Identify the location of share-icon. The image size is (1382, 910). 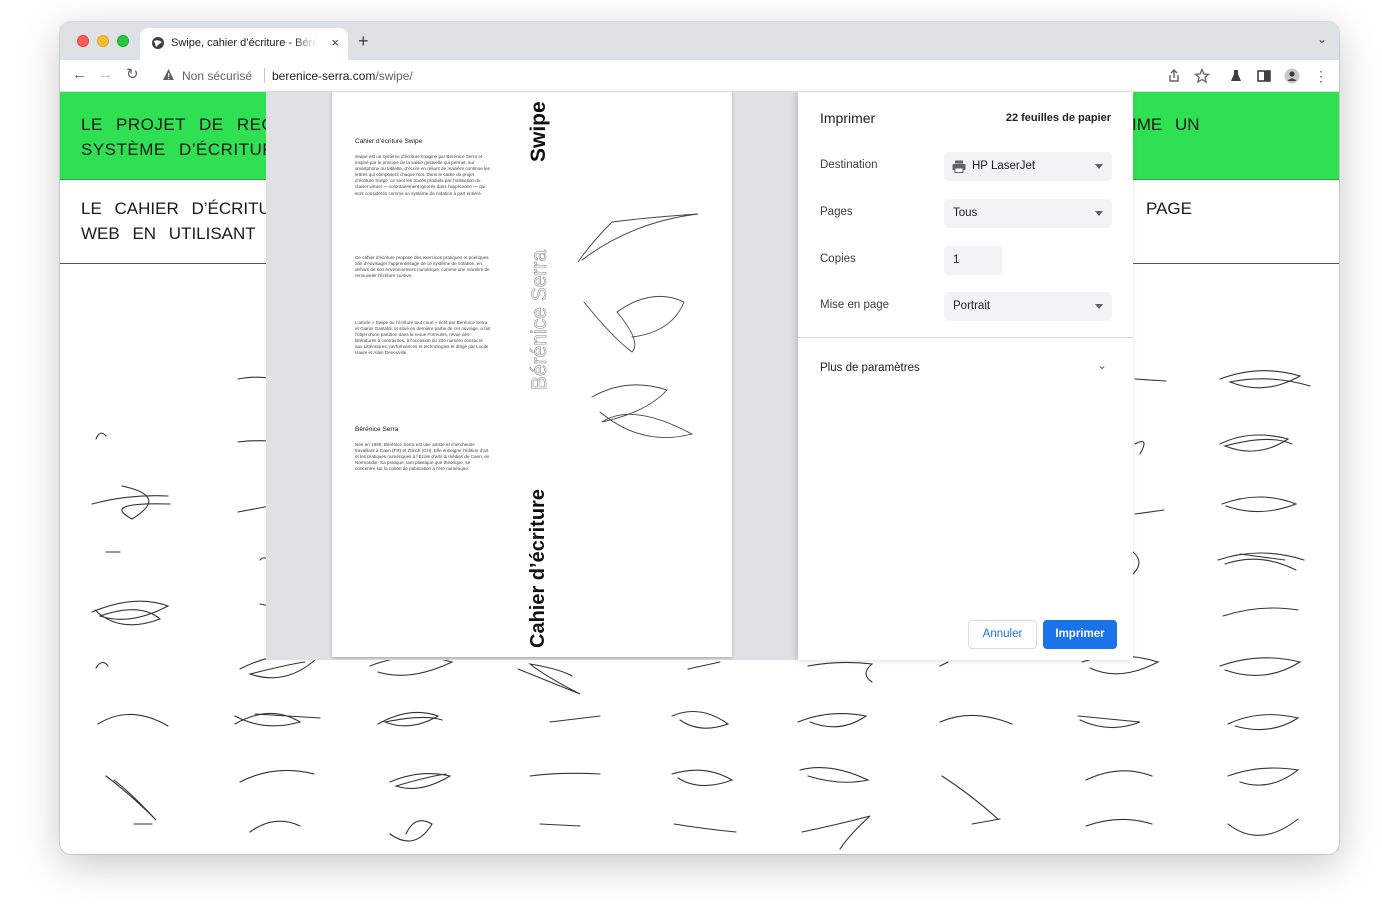
(1174, 76).